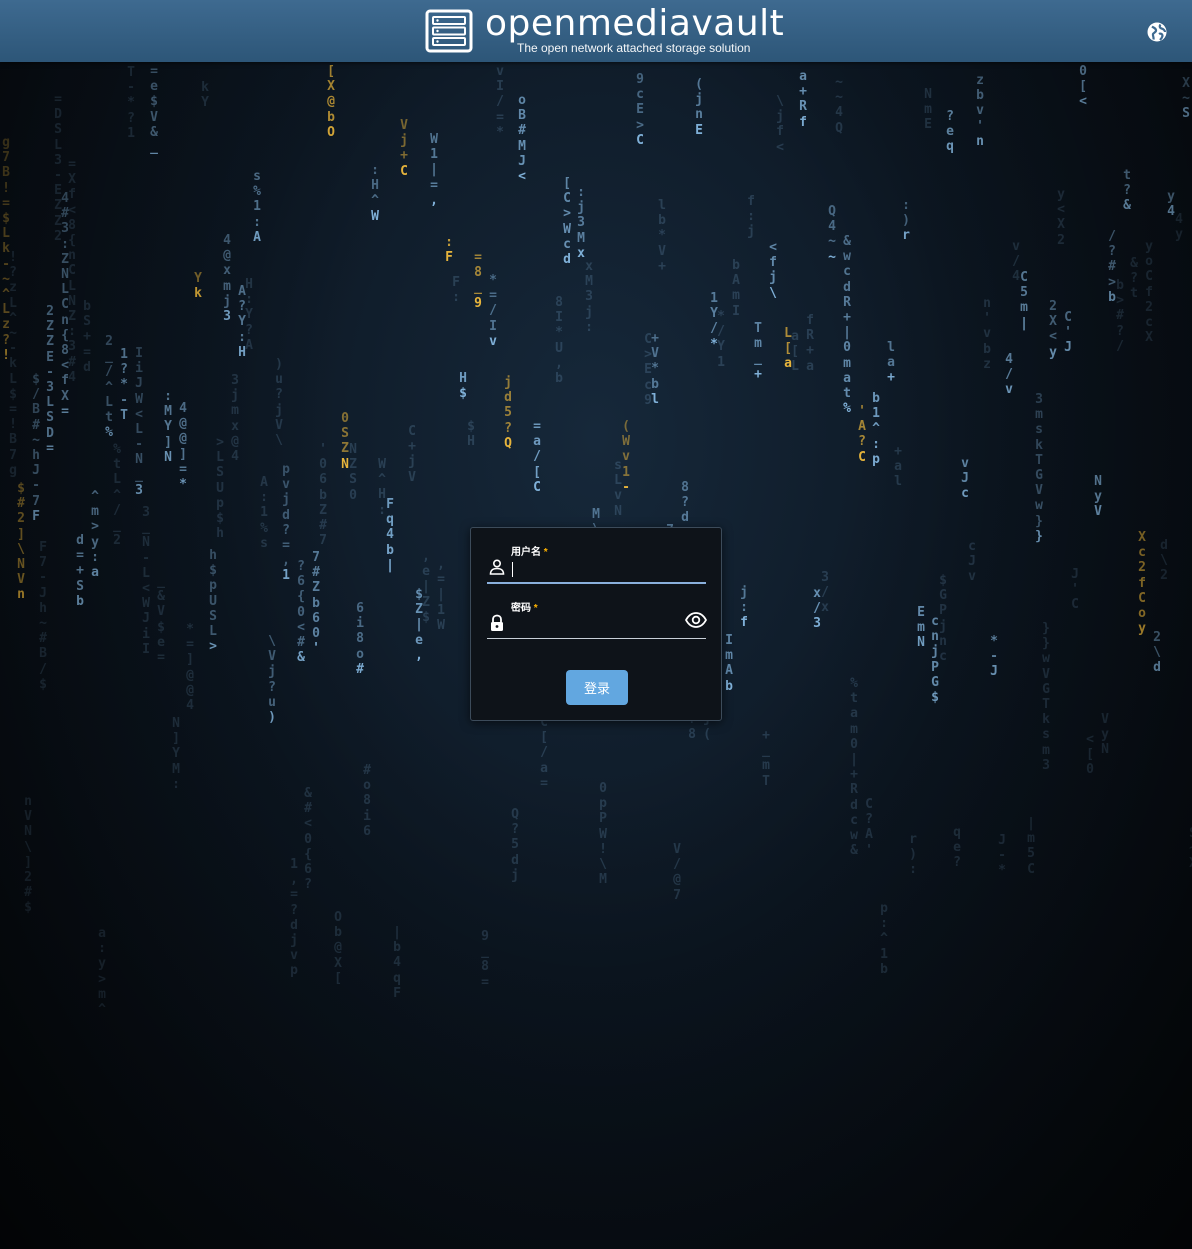 The width and height of the screenshot is (1192, 1249). I want to click on matrix-column: ' A? C, so click(862, 434).